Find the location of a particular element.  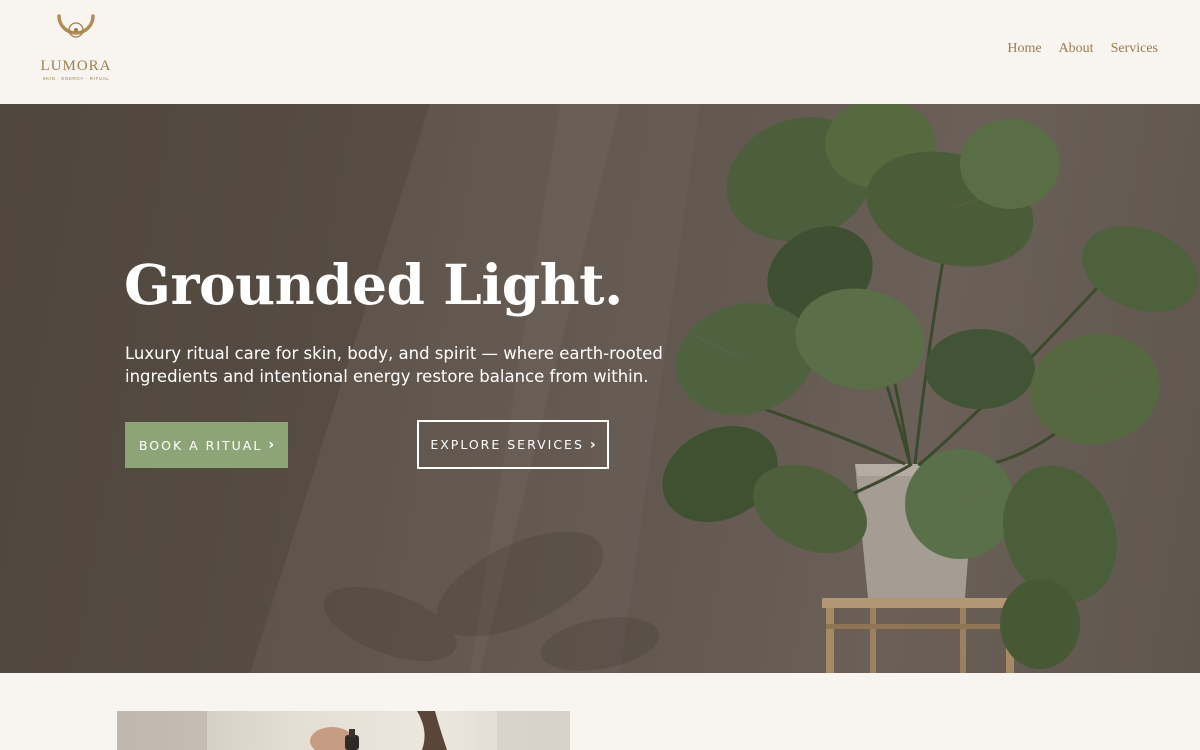

book-ritual-button: BOOK A RITUAL › is located at coordinates (206, 445).